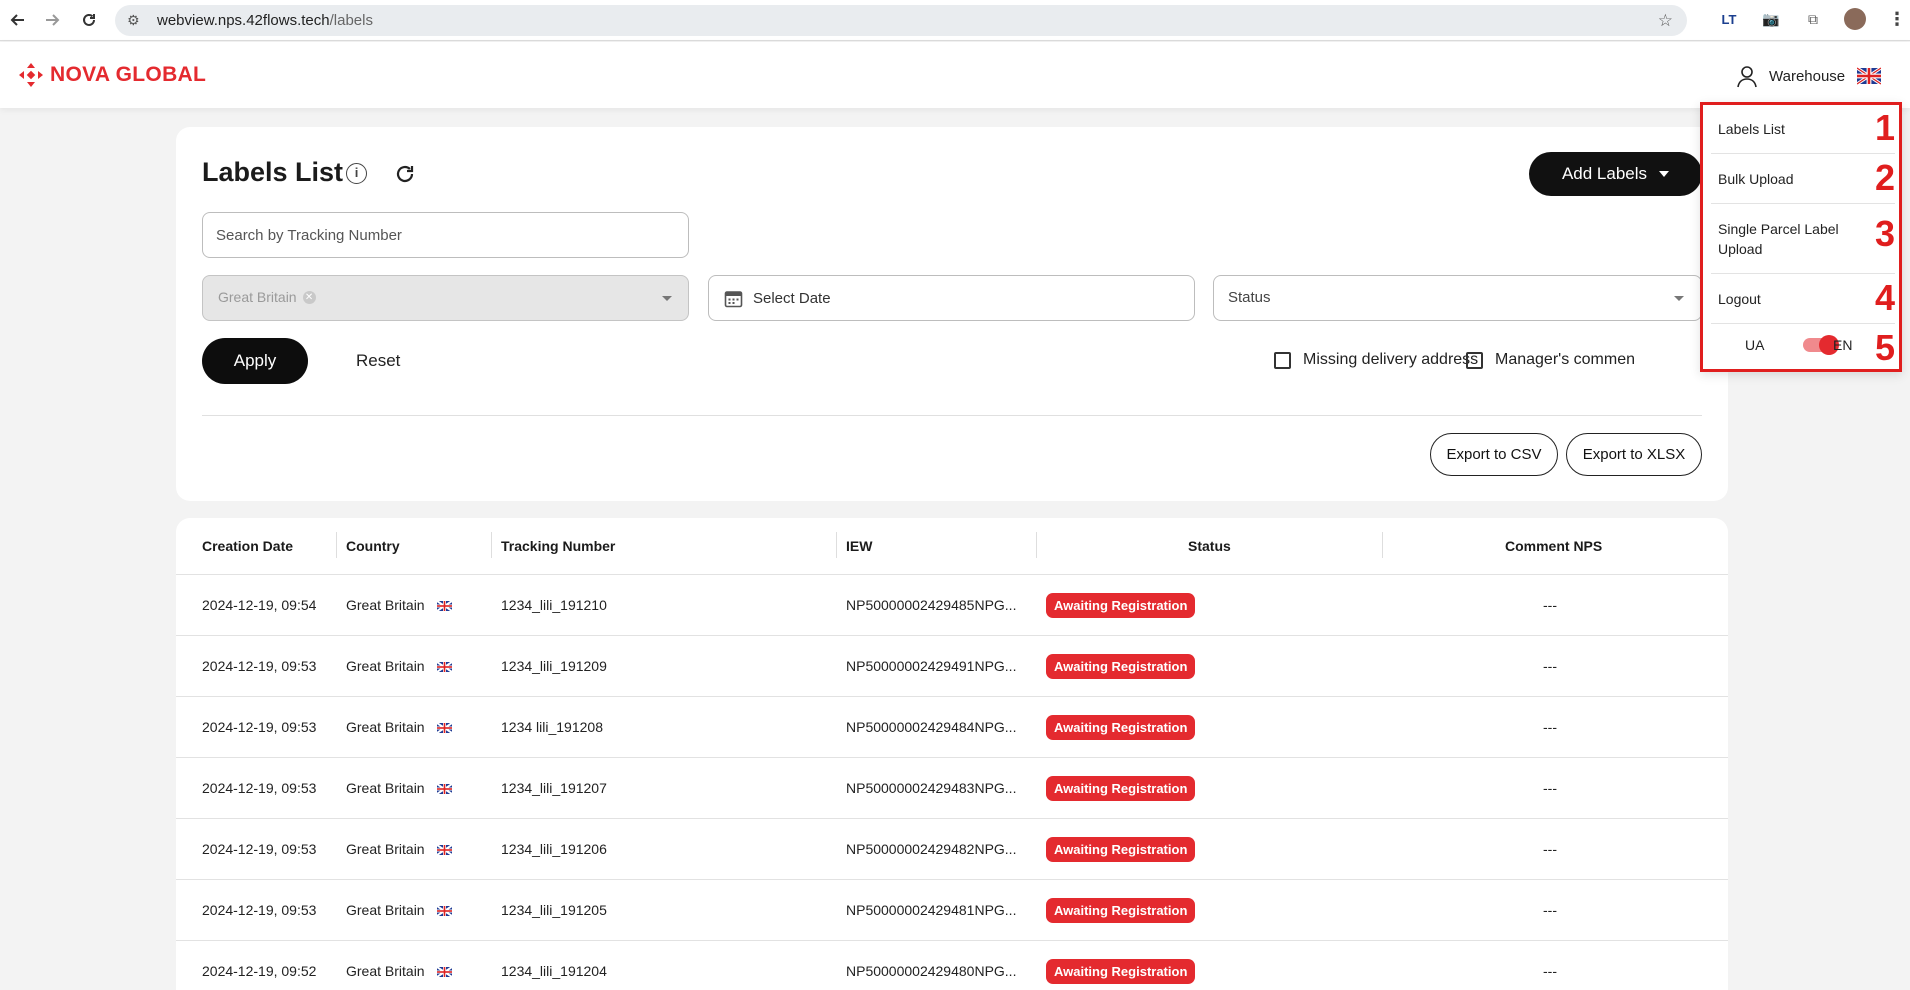 This screenshot has width=1910, height=990. Describe the element at coordinates (1842, 345) in the screenshot. I see `language-en-label: EN` at that location.